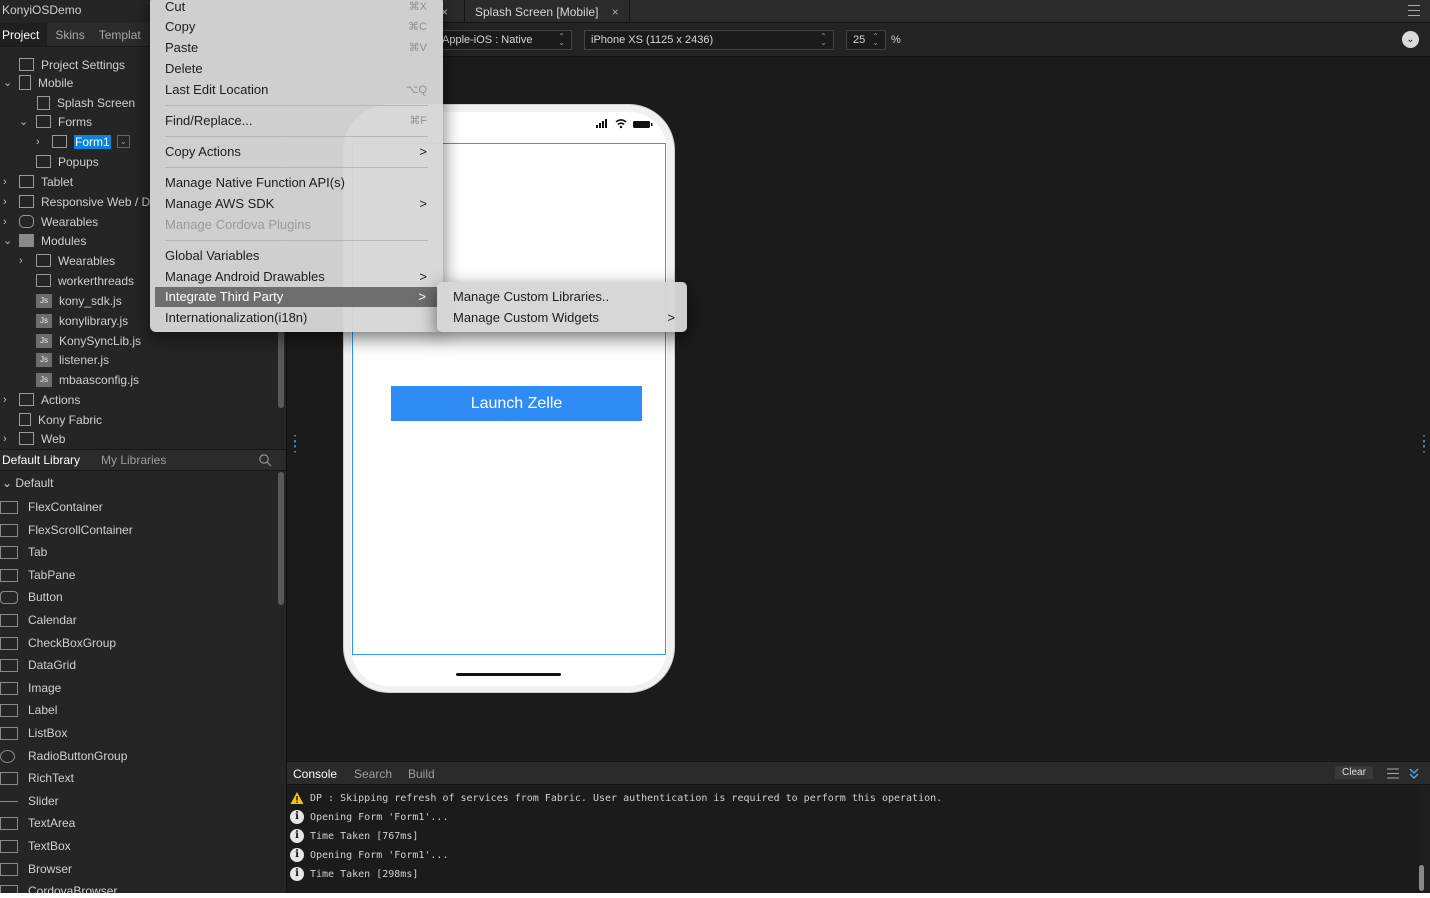  I want to click on tree-item-responsive-web: Responsive Web / D, so click(84, 201).